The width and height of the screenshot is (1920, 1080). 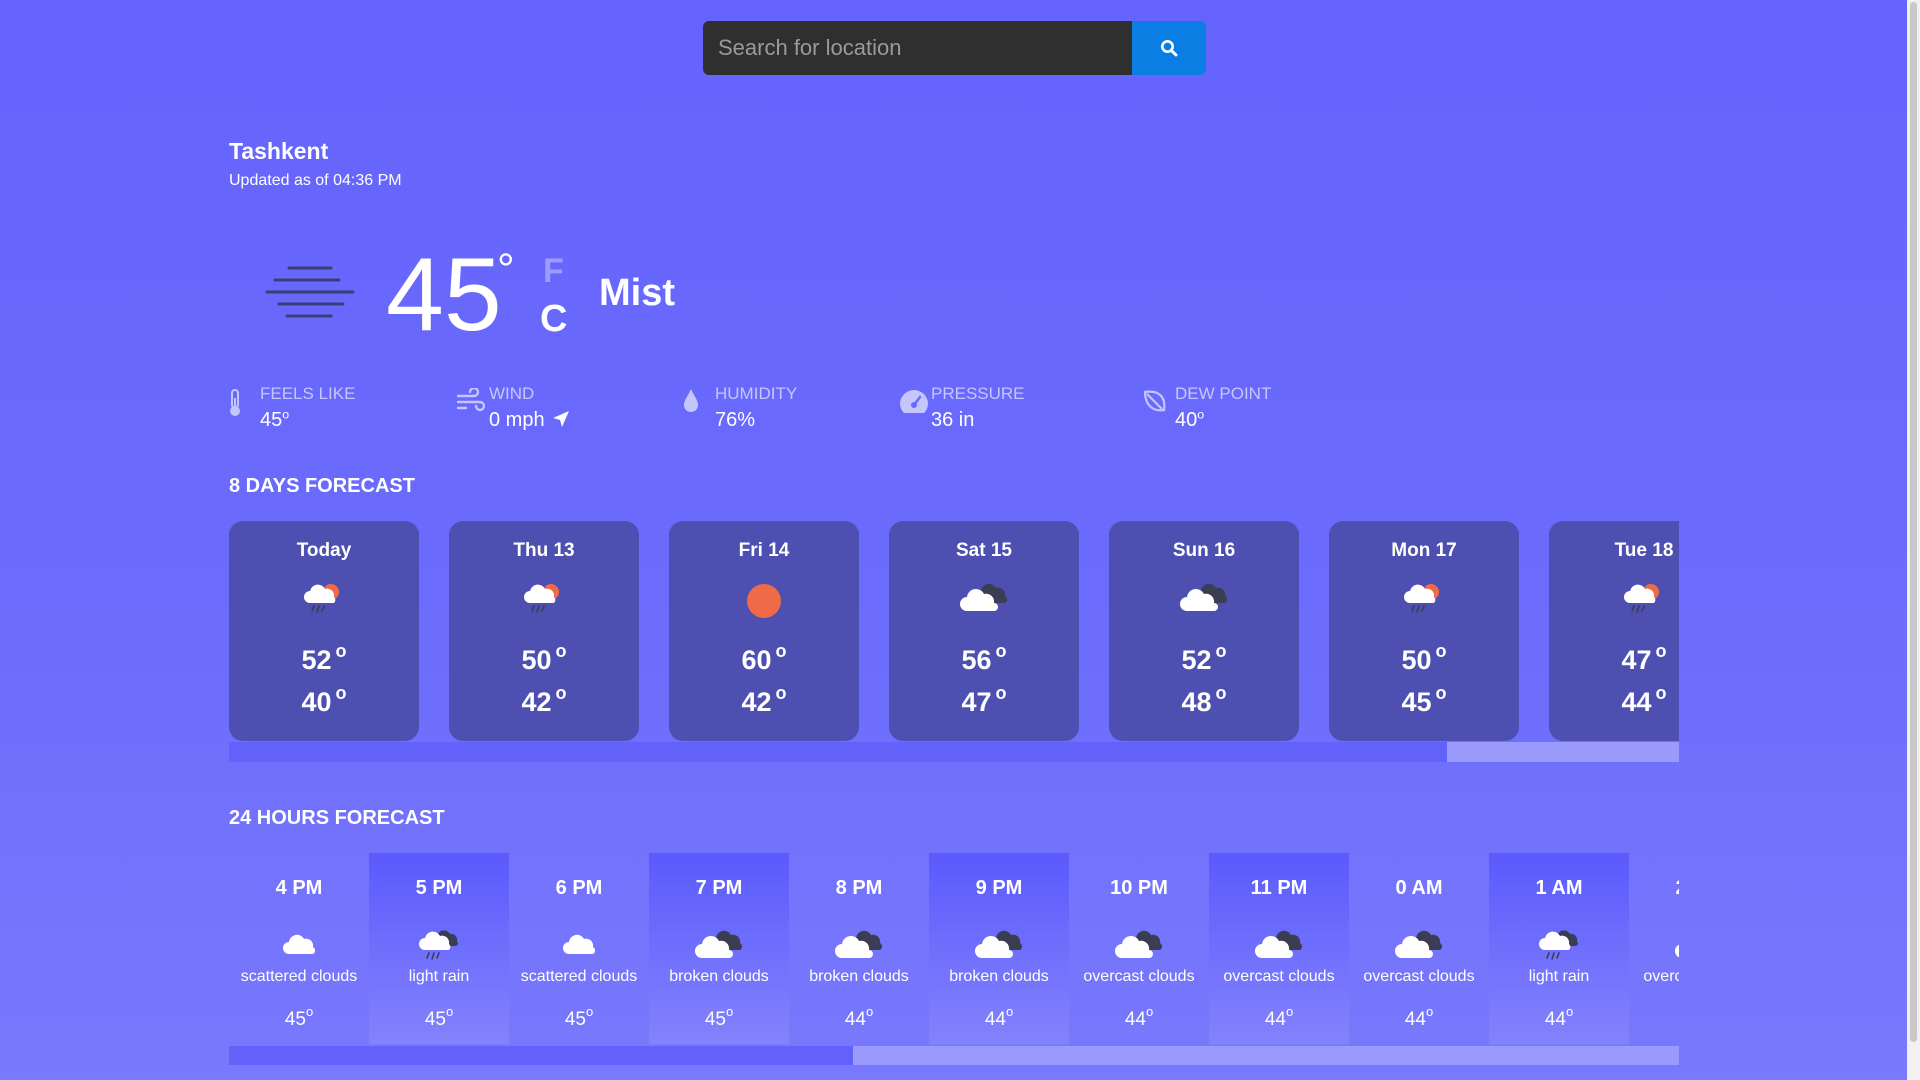 I want to click on day-low-temp: 45 o, so click(x=1424, y=700).